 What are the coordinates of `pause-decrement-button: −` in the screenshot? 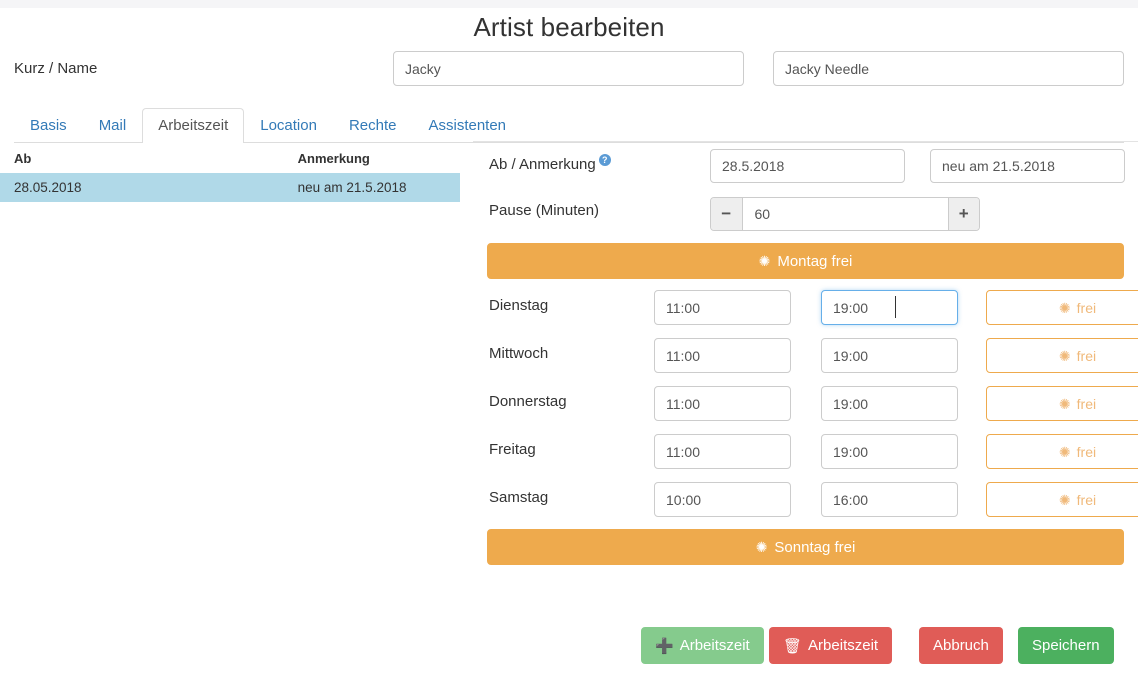 It's located at (727, 214).